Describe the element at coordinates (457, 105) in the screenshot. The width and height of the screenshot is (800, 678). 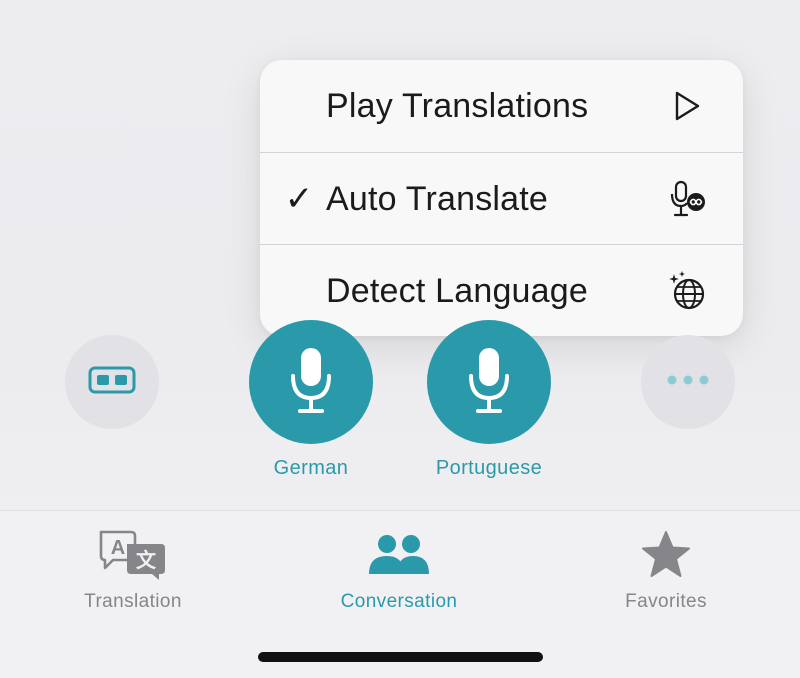
I see `menu-item-label: Play Translations` at that location.